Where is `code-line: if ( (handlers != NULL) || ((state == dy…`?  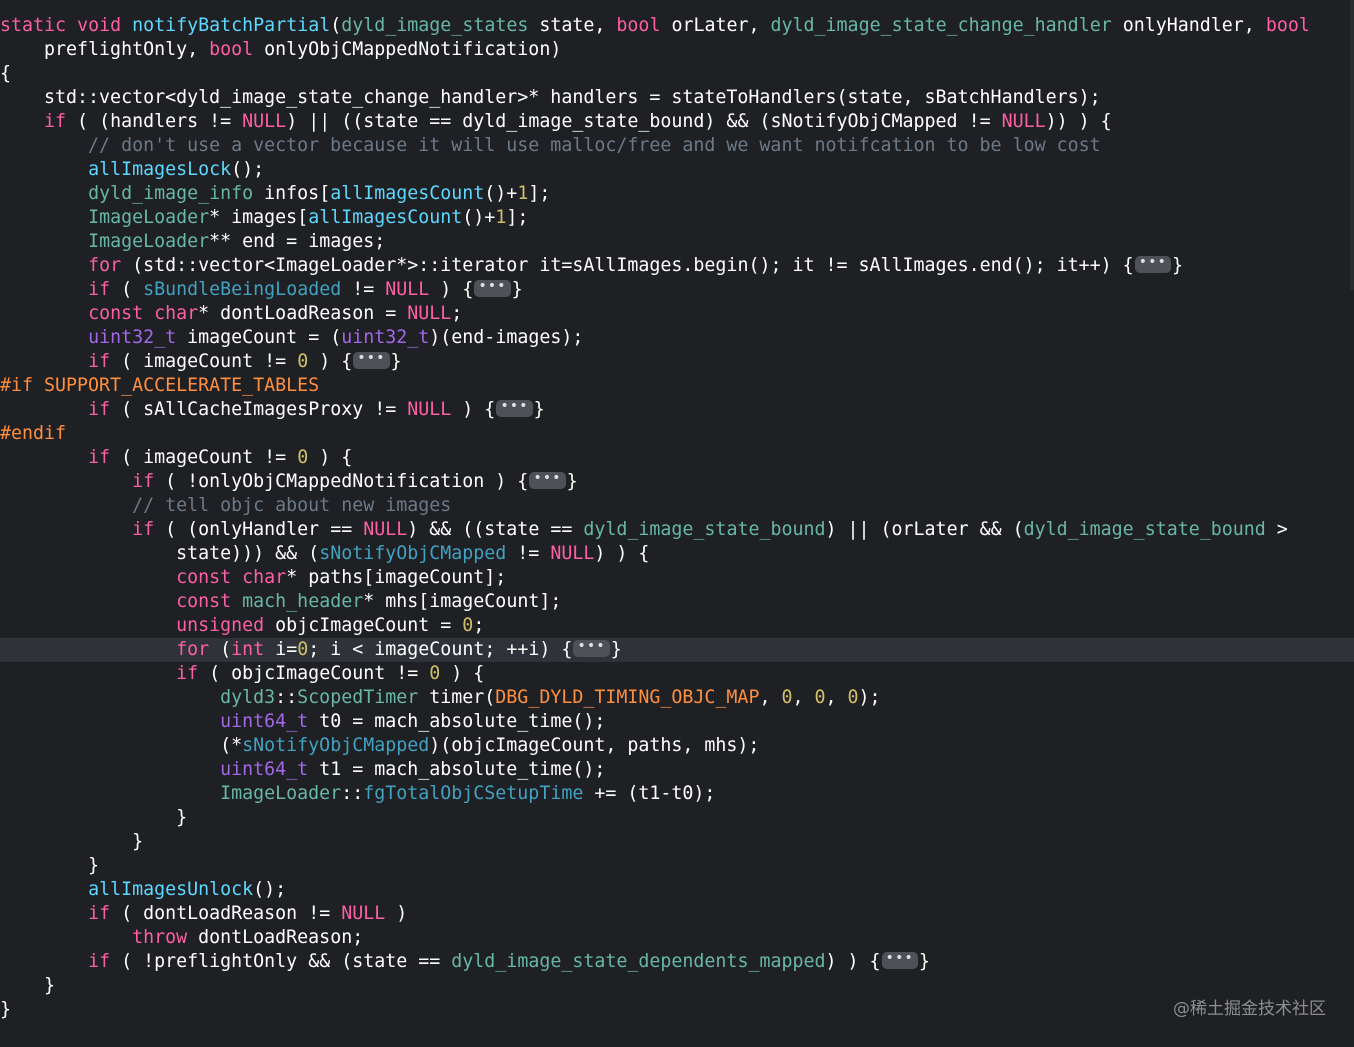 code-line: if ( (handlers != NULL) || ((state == dy… is located at coordinates (677, 122).